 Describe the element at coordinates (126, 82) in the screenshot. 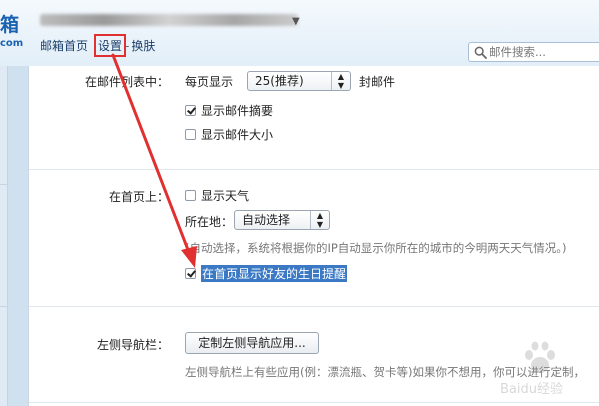

I see `list-section-label: 在邮件列表中：` at that location.